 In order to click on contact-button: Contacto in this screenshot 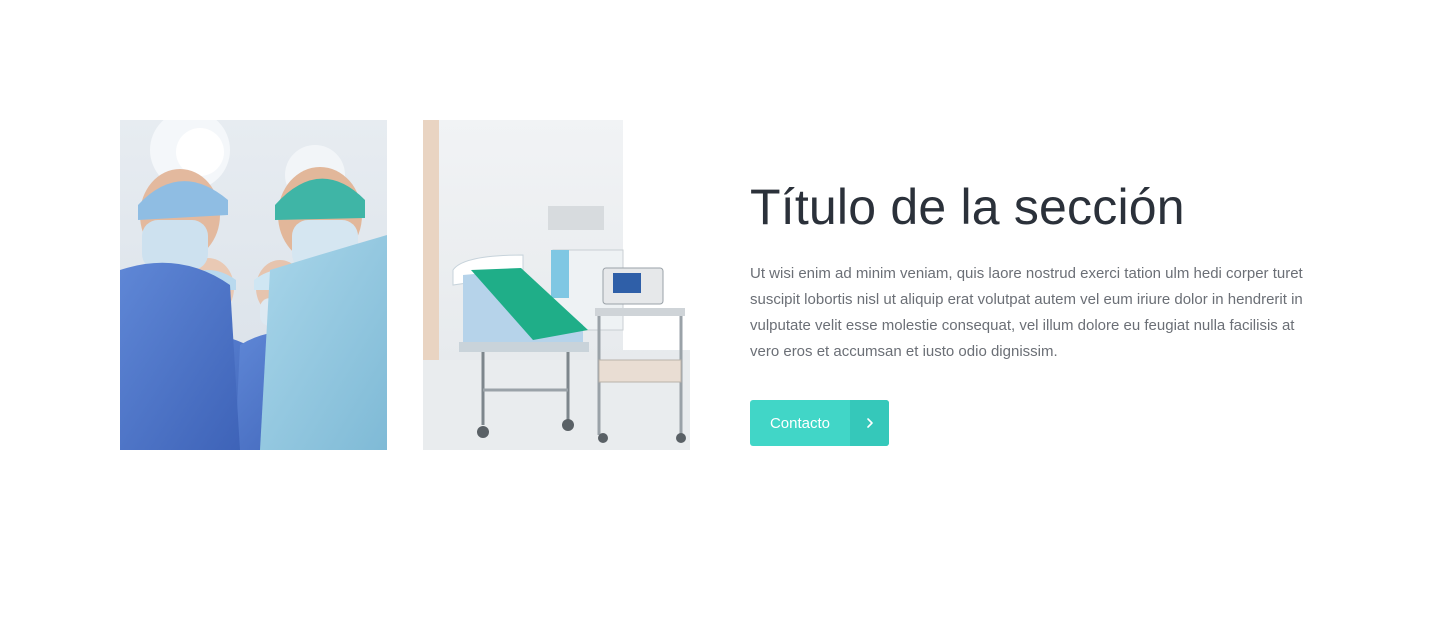, I will do `click(819, 423)`.